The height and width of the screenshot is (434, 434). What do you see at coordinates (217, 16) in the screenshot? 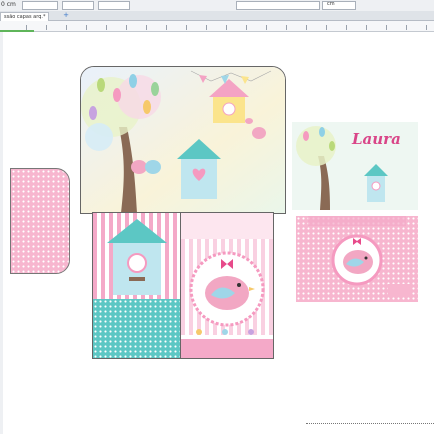
I see `document-tab-bar: ssão capas arq.* +` at bounding box center [217, 16].